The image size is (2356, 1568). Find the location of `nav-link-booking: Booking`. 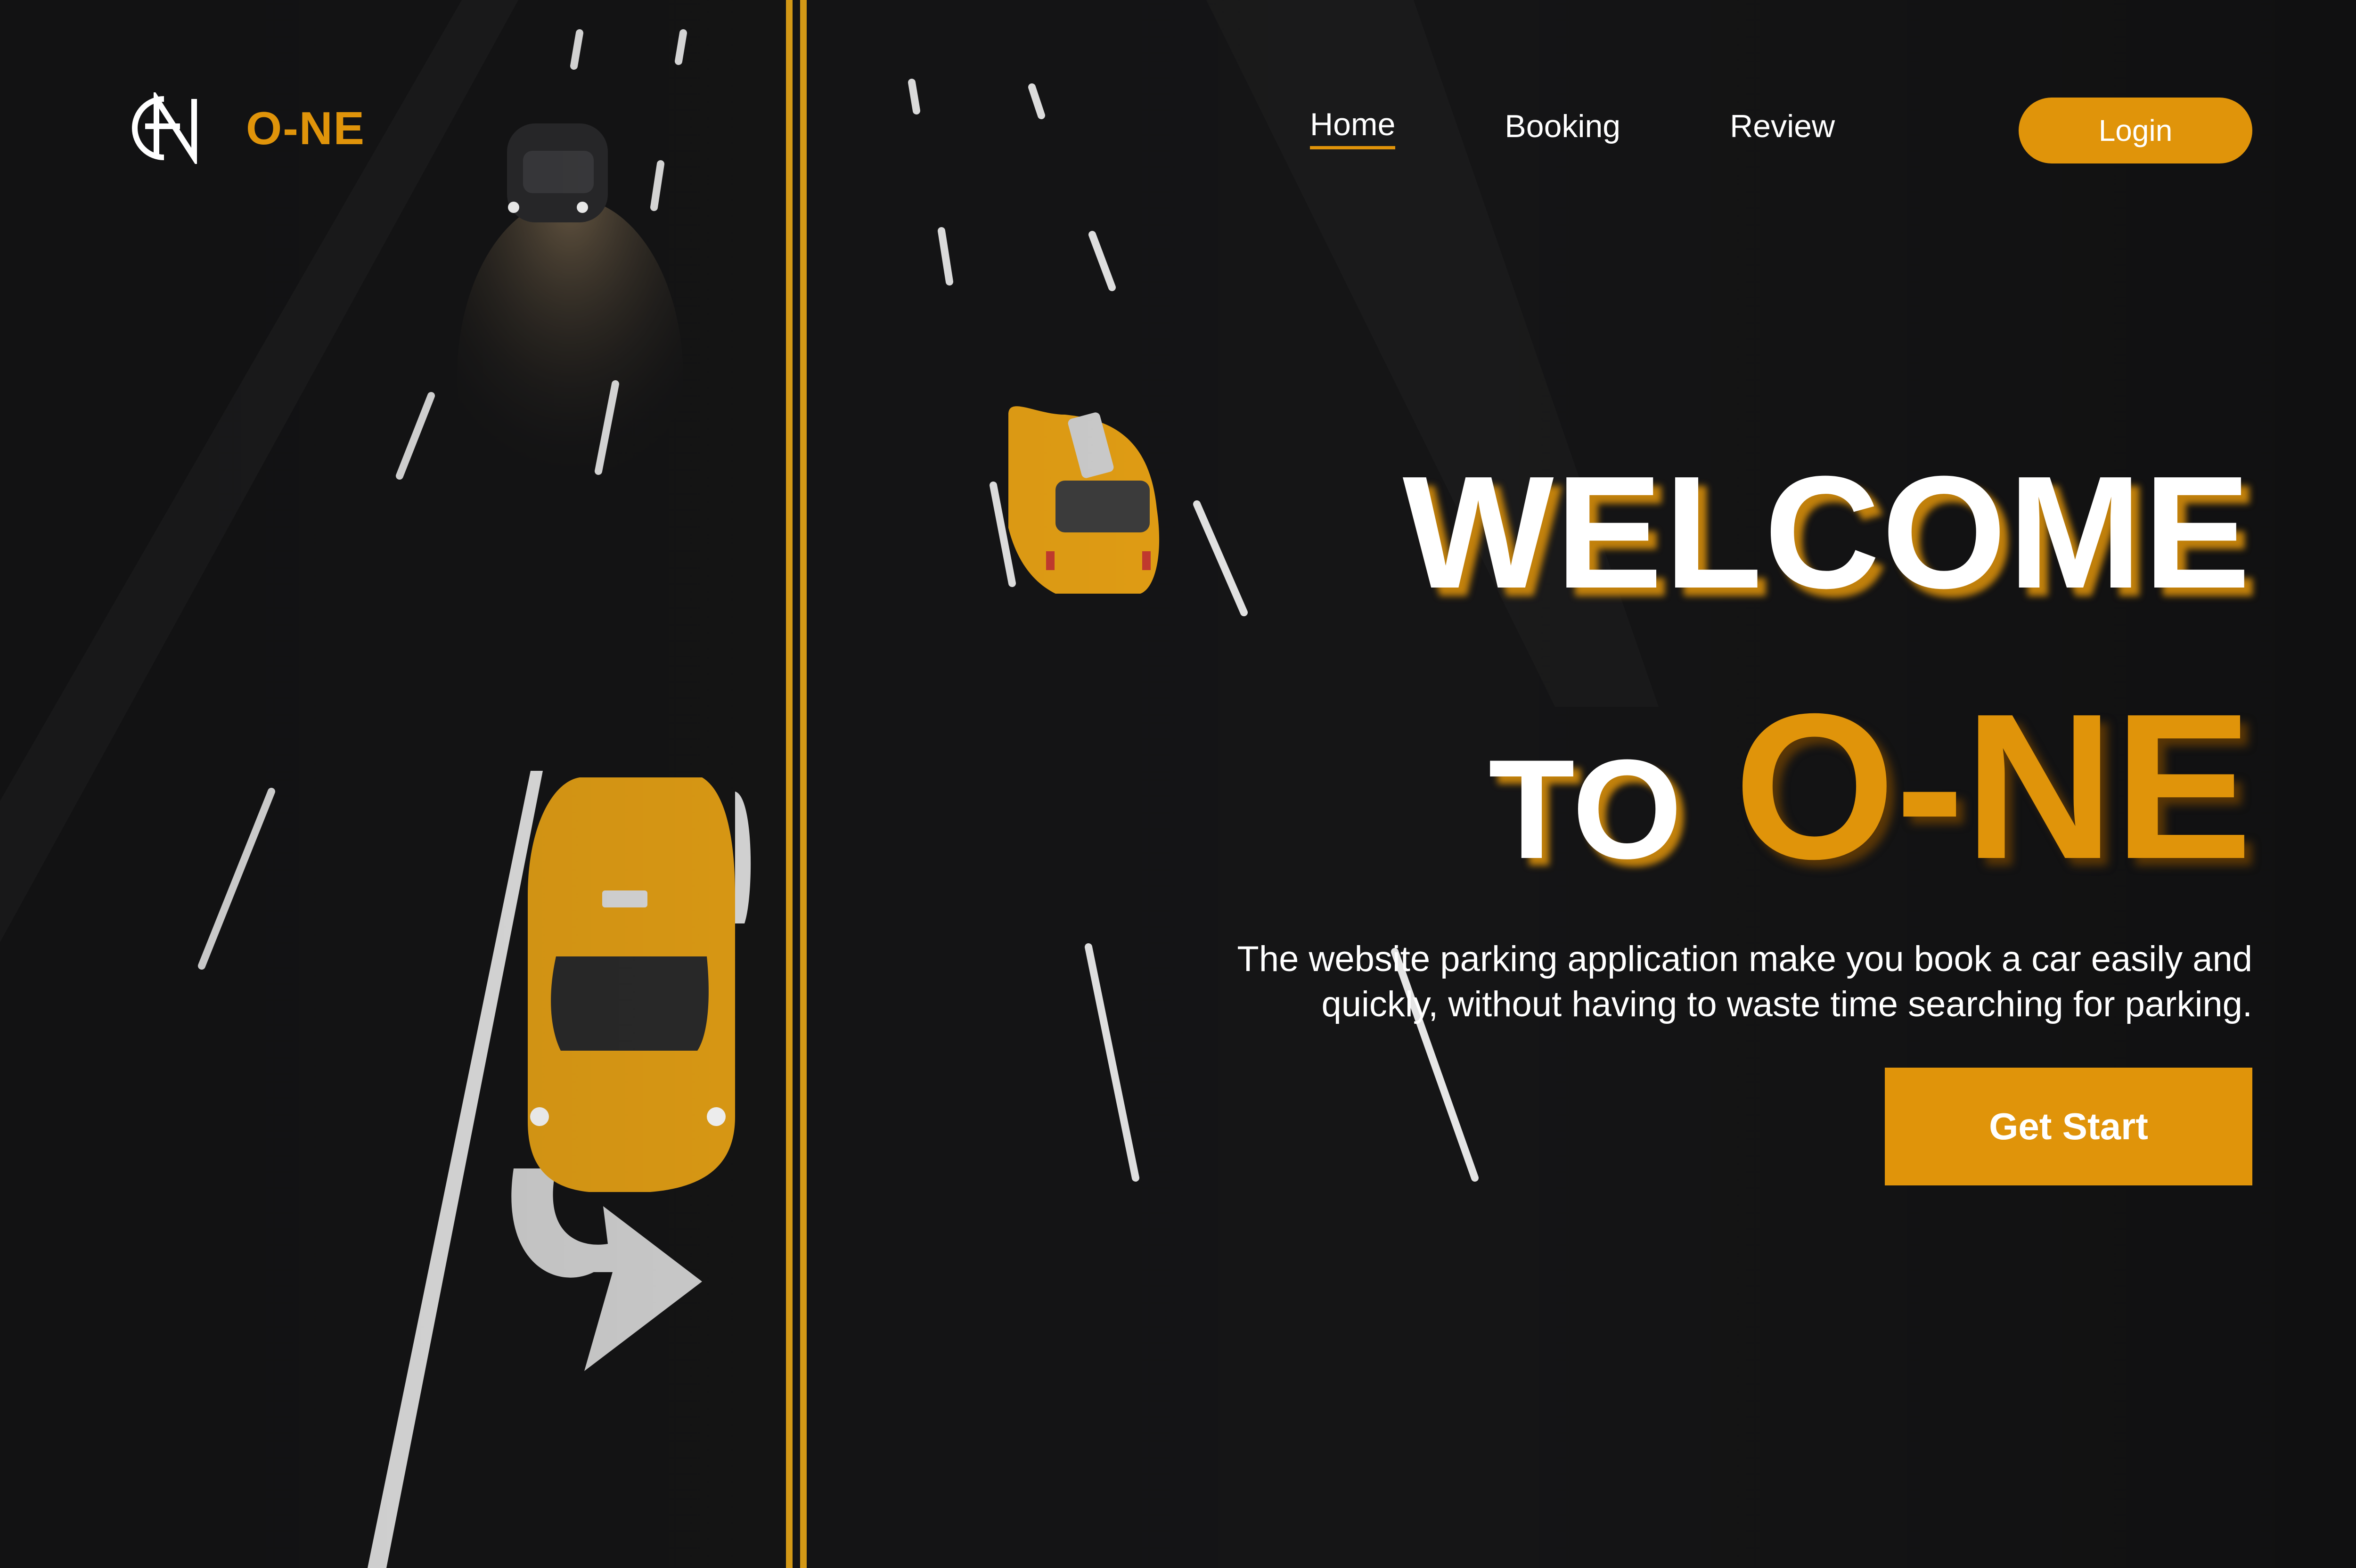

nav-link-booking: Booking is located at coordinates (1562, 129).